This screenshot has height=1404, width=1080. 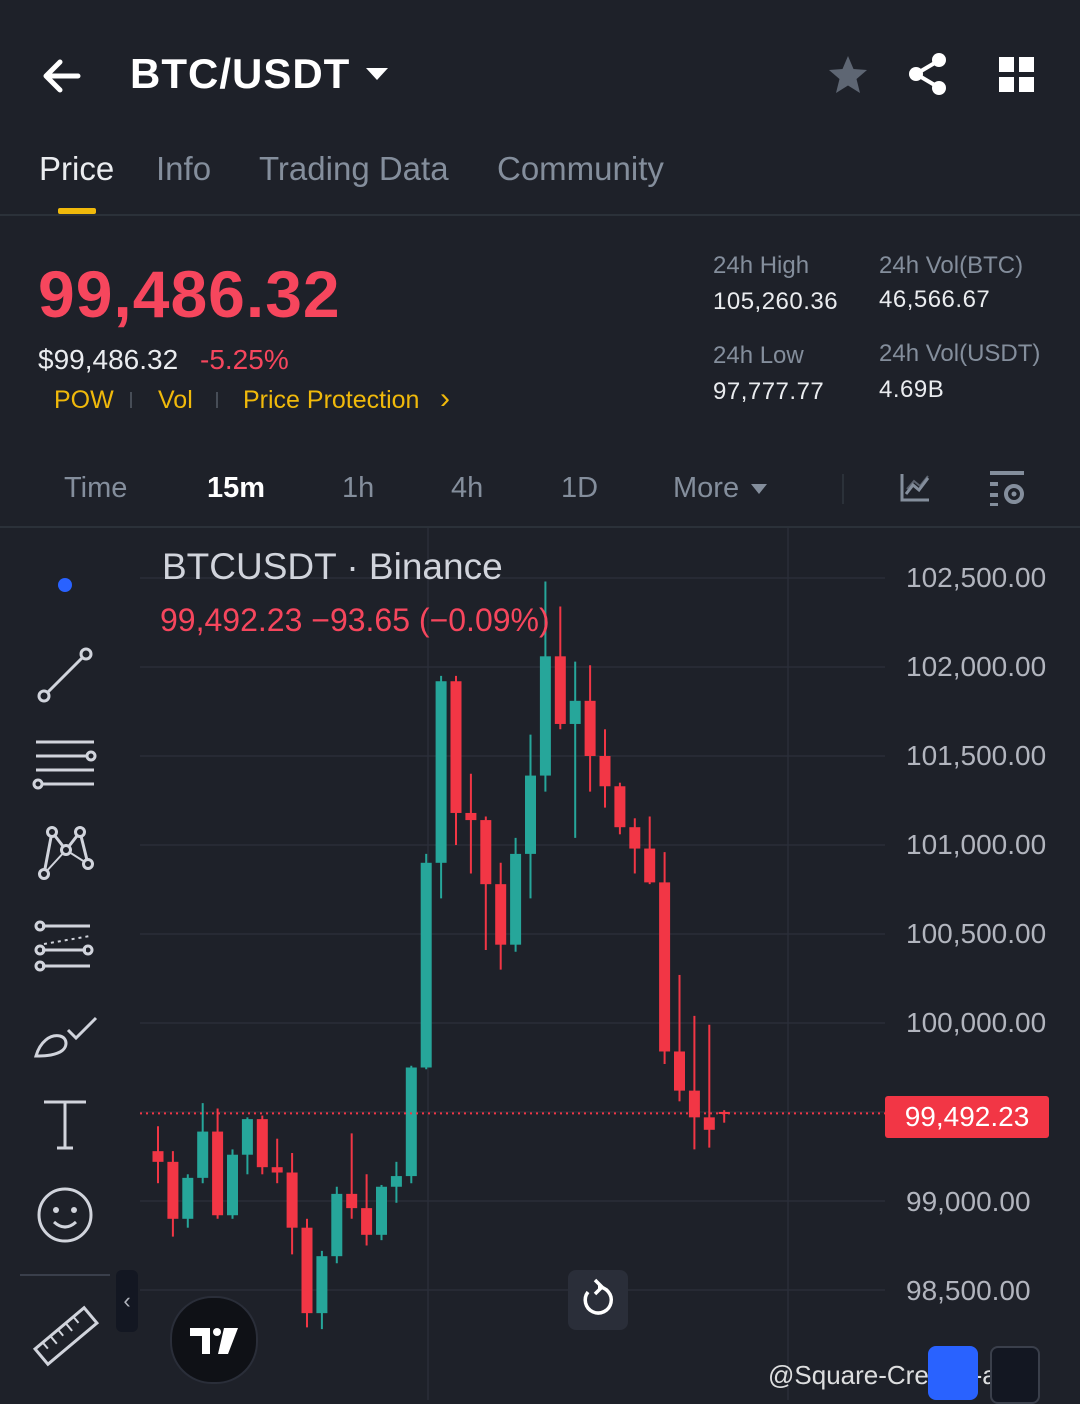 I want to click on horizontal-lines-icon, so click(x=66, y=766).